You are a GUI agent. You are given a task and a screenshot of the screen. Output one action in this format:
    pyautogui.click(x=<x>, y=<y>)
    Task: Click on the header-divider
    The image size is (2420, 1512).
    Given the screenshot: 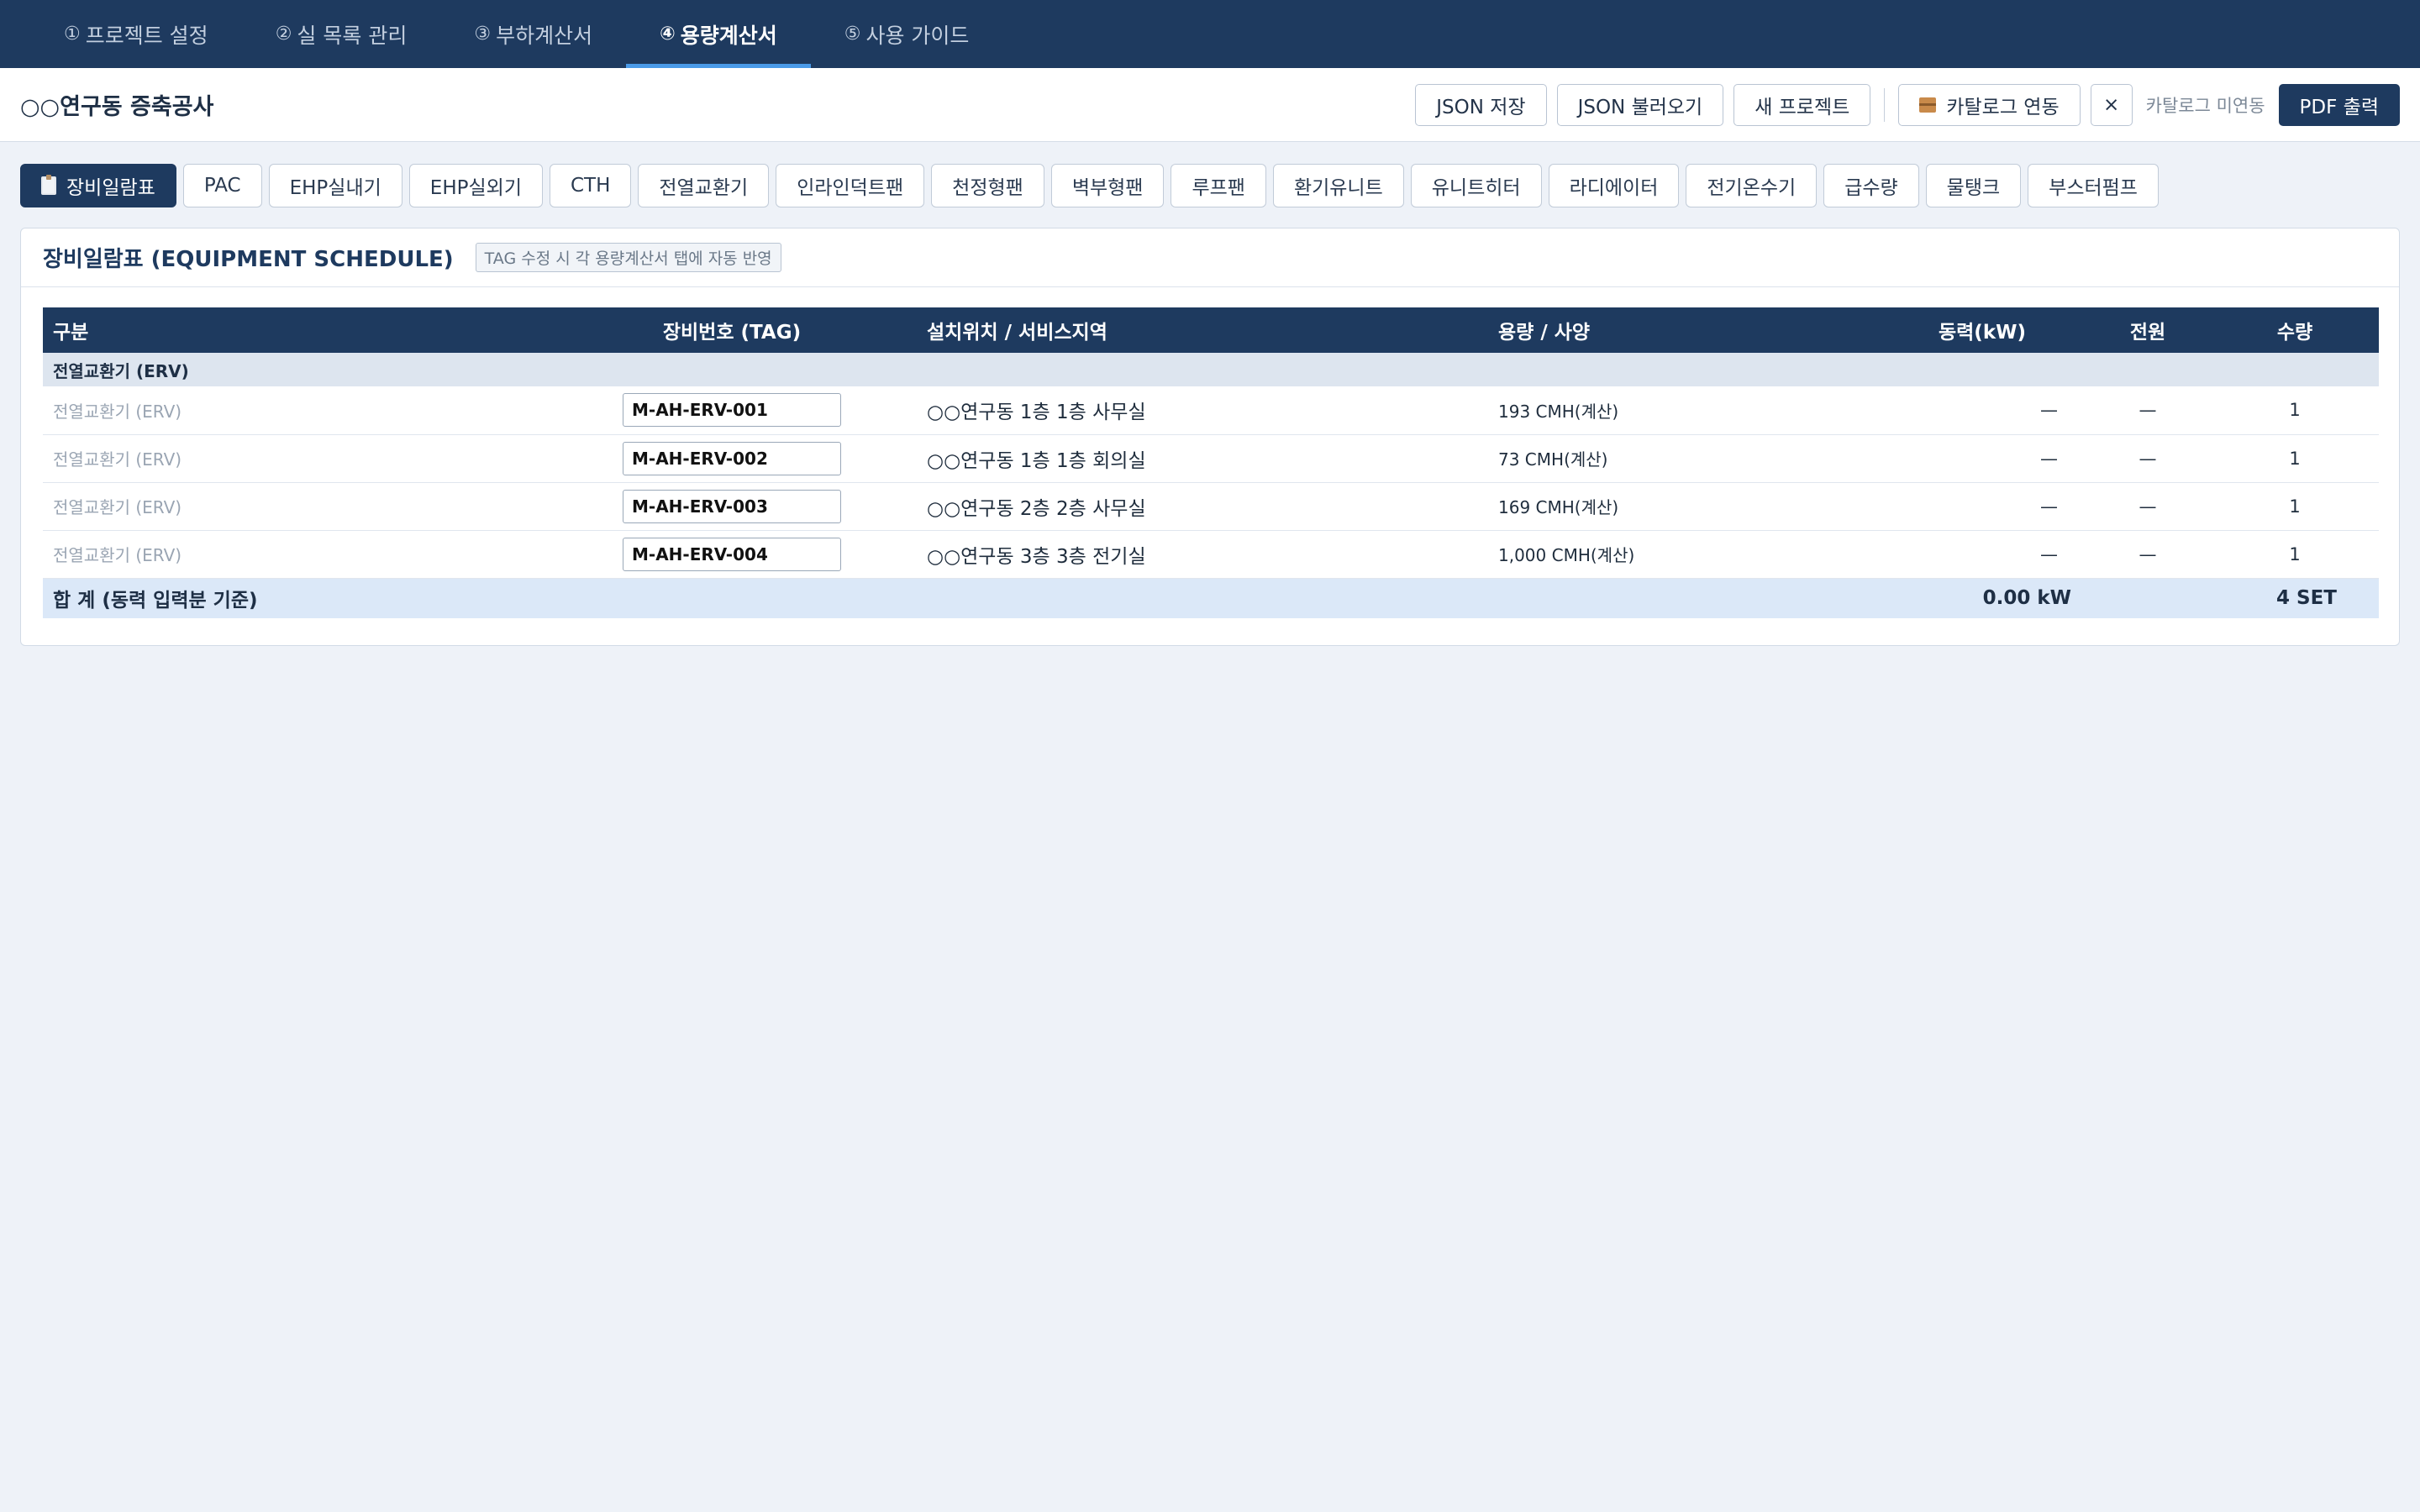 What is the action you would take?
    pyautogui.click(x=1885, y=104)
    